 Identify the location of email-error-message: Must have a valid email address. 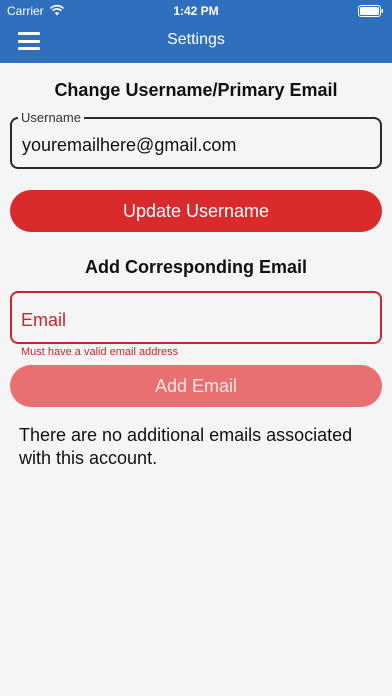
(100, 352).